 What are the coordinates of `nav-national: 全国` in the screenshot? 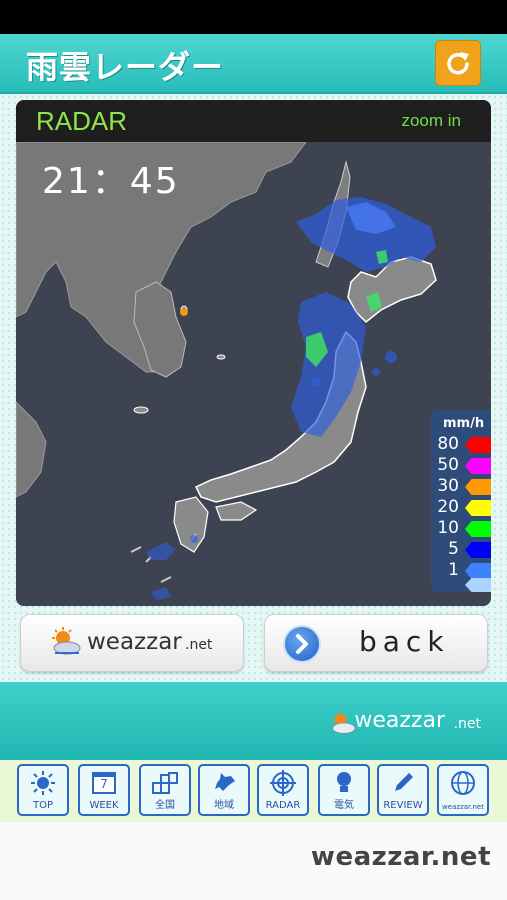 It's located at (165, 790).